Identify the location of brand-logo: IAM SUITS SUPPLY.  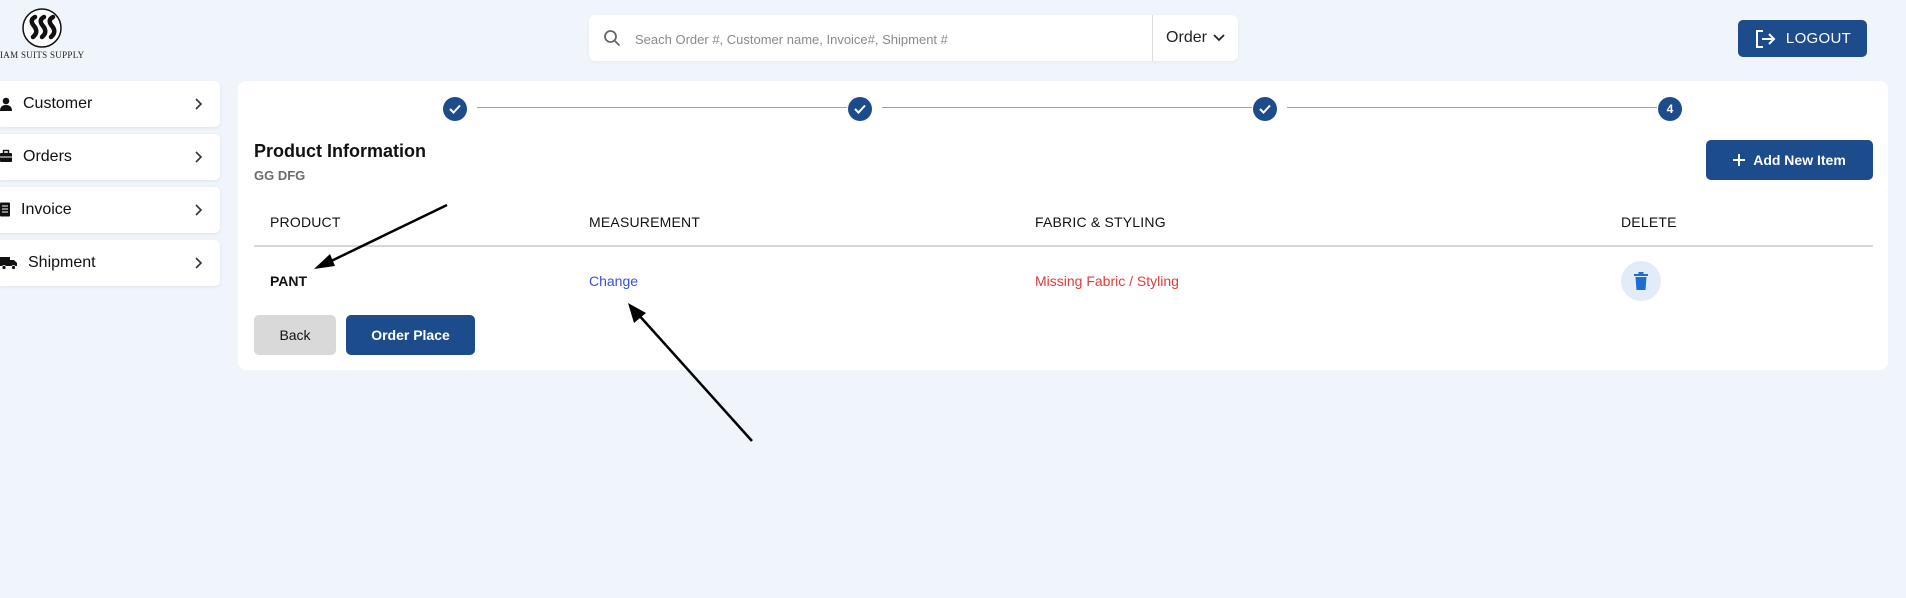
(48, 35).